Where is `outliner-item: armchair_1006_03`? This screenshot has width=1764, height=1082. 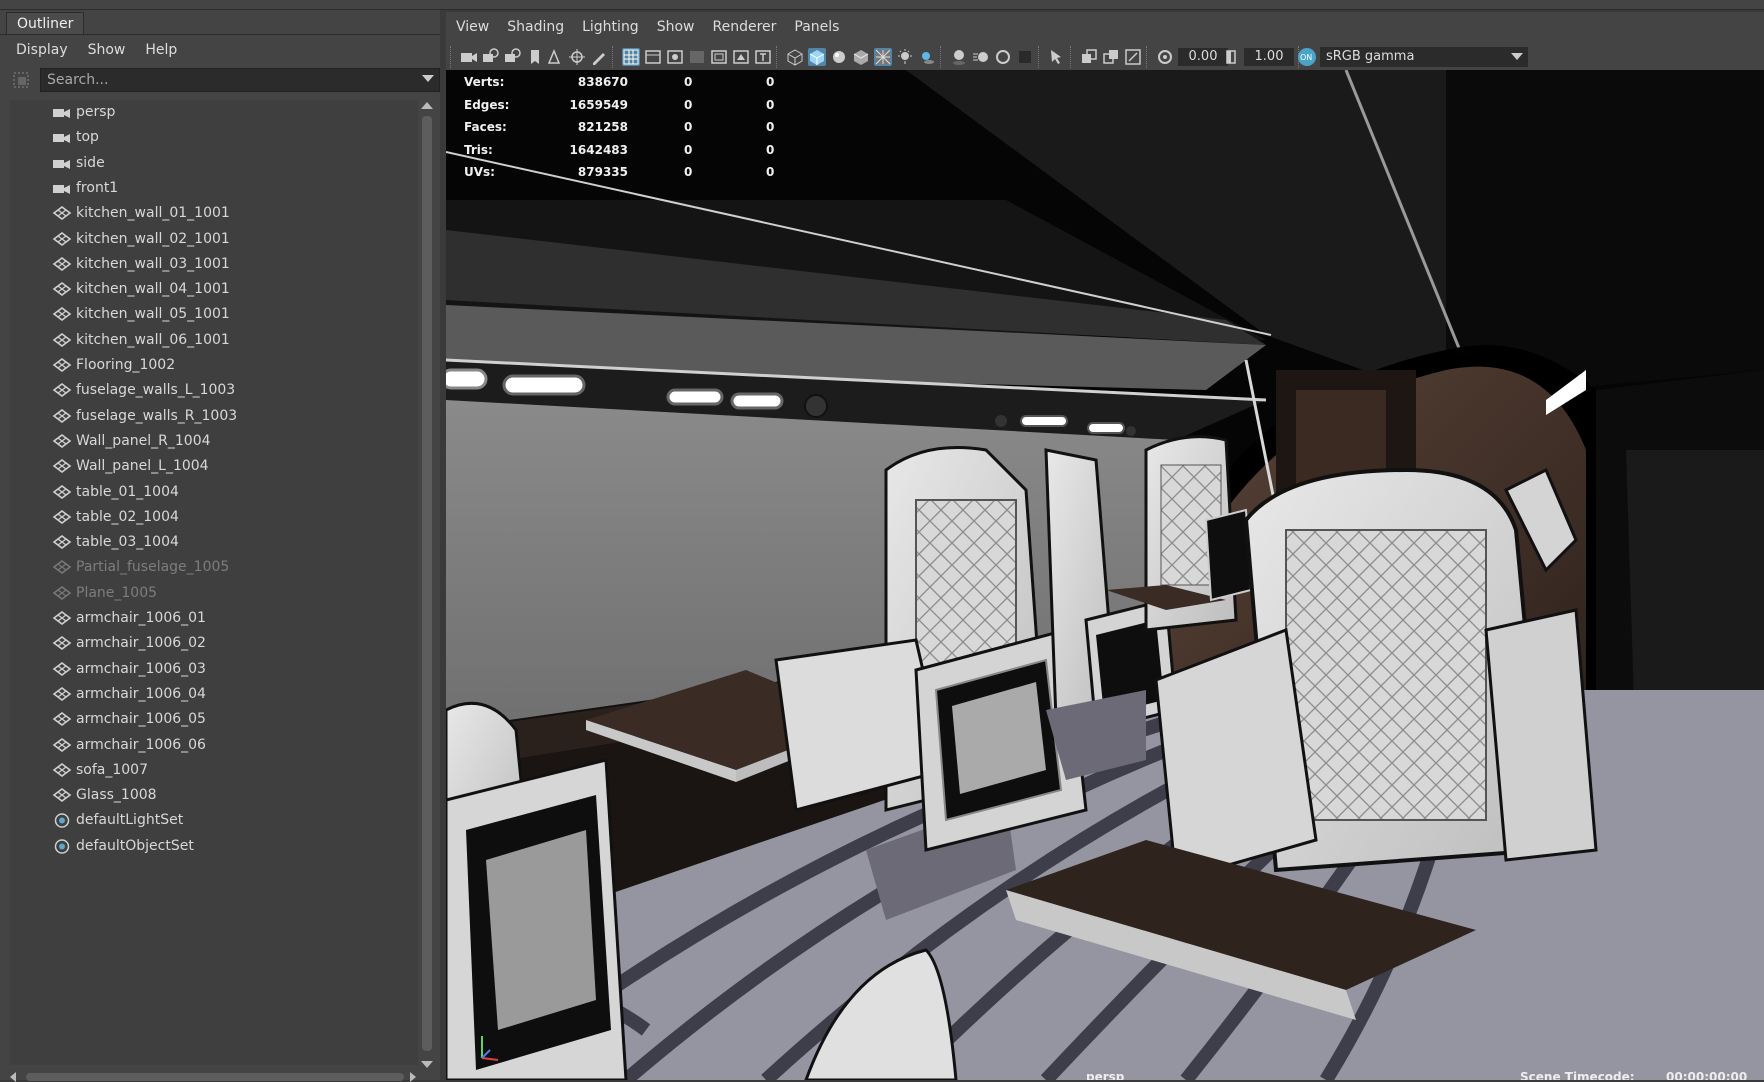
outliner-item: armchair_1006_03 is located at coordinates (210, 669).